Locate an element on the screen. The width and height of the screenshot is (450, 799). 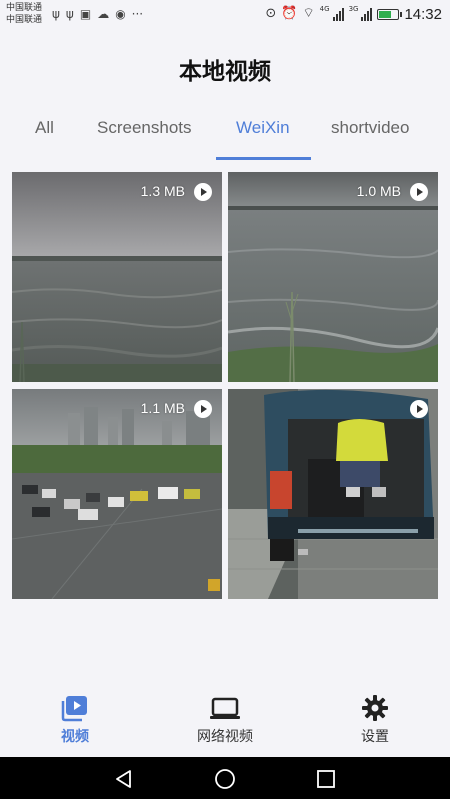
nav-item-online-videos: 网络视频 is located at coordinates (225, 720).